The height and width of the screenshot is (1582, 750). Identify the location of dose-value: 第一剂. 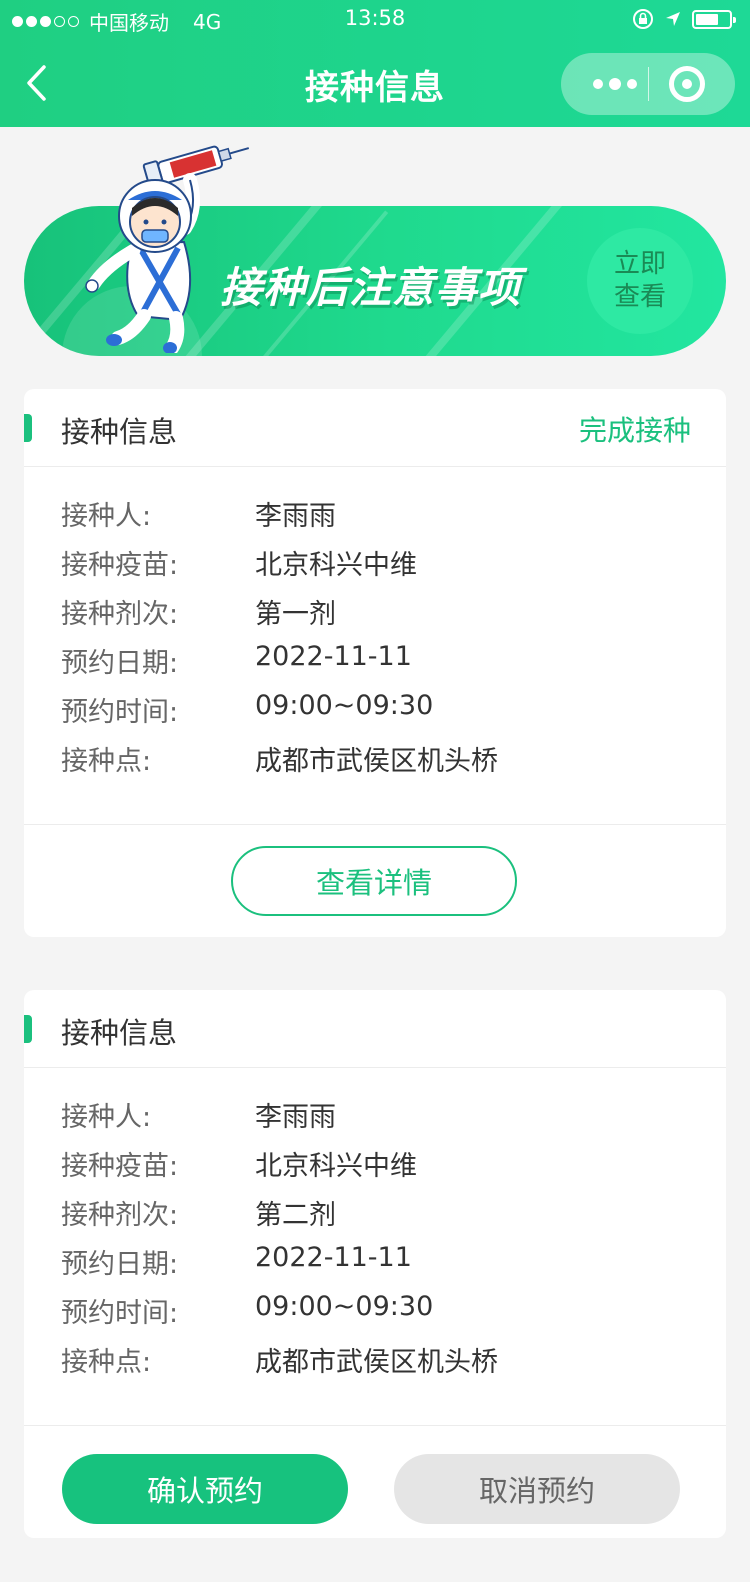
(295, 614).